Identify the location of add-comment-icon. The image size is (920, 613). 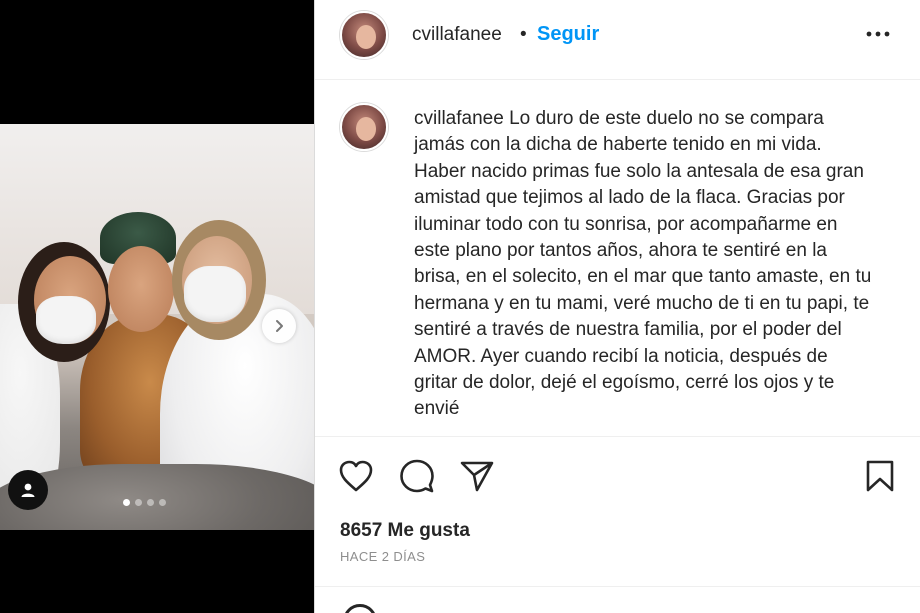
(360, 608).